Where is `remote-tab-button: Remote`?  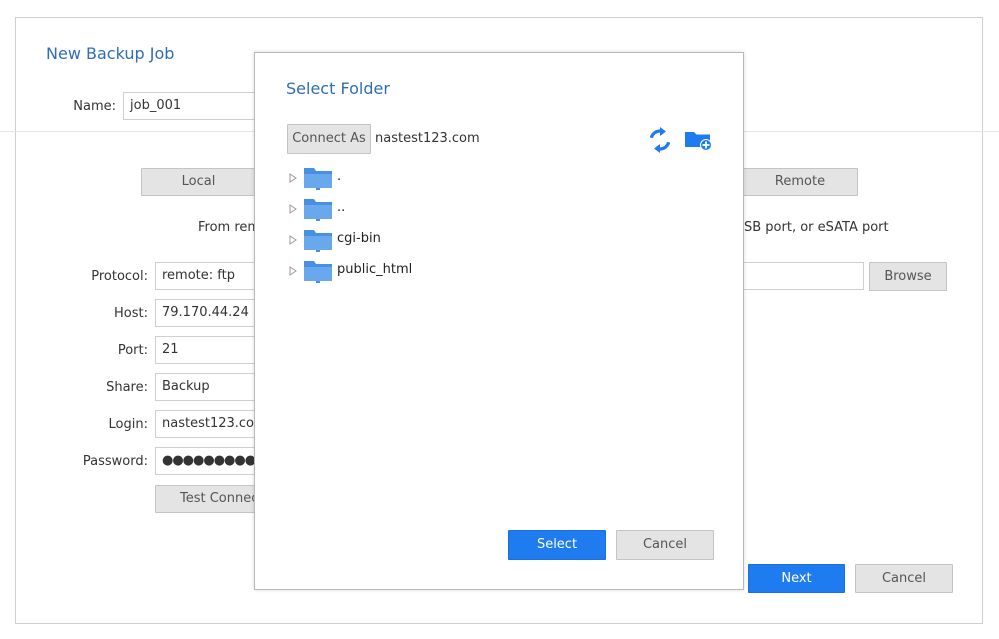
remote-tab-button: Remote is located at coordinates (800, 182).